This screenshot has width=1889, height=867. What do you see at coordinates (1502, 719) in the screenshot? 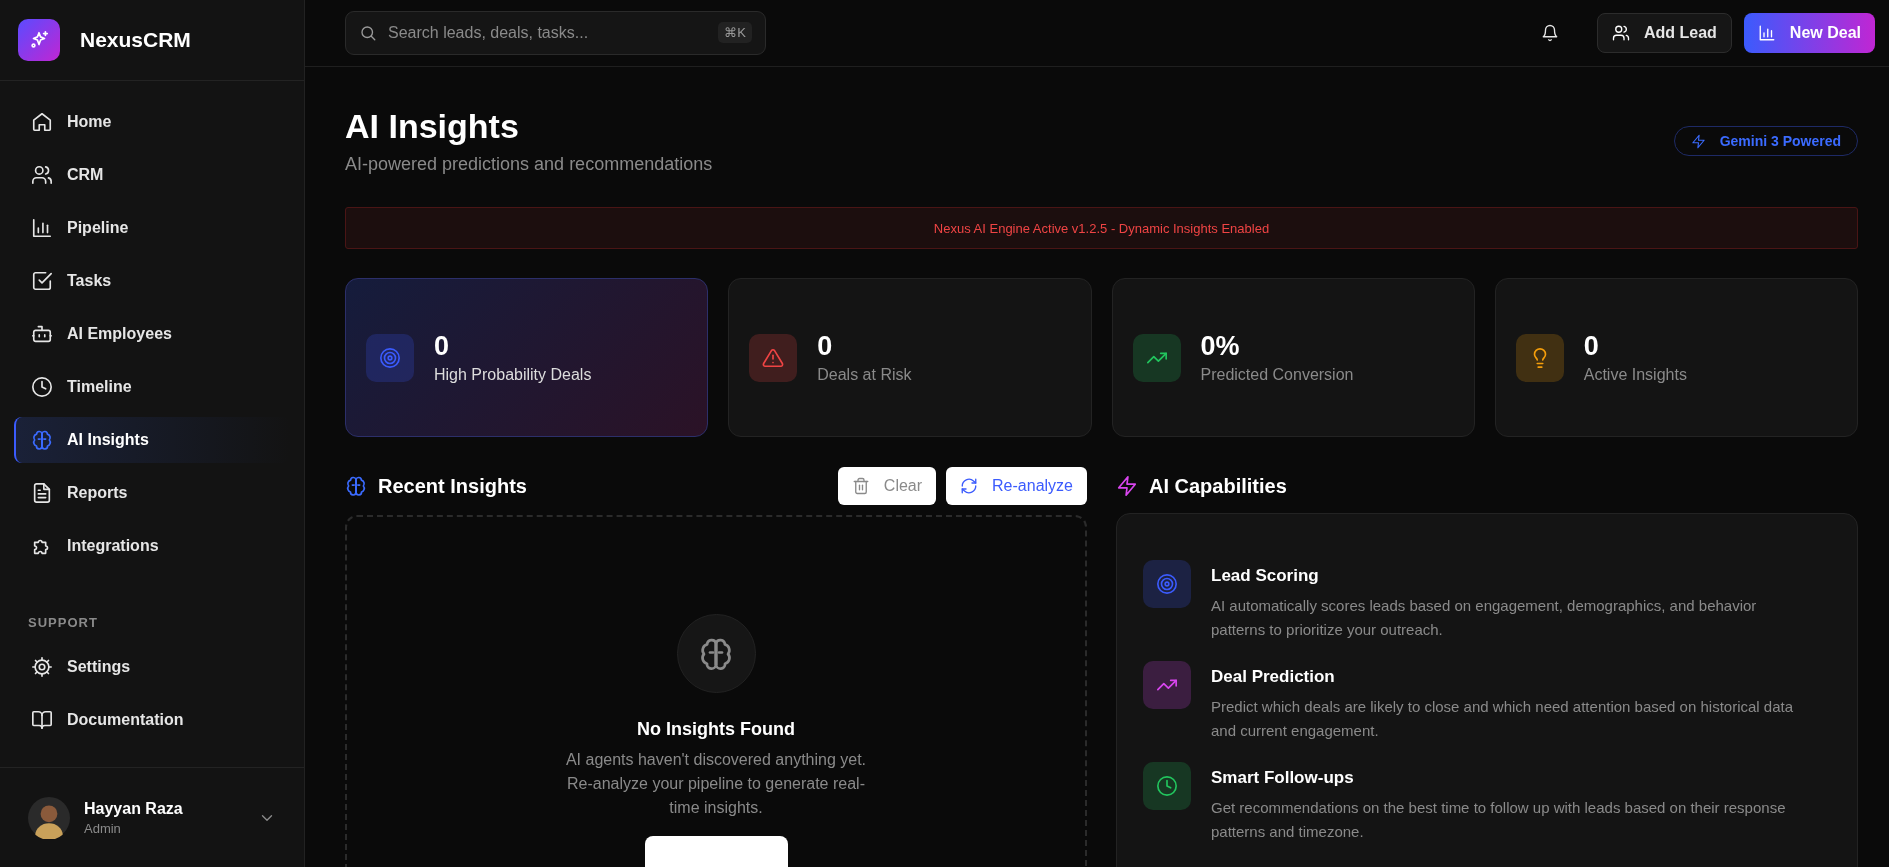
I see `capability-description: Predict which deals are likely to close and which need attention based on historical data and current engagement.` at bounding box center [1502, 719].